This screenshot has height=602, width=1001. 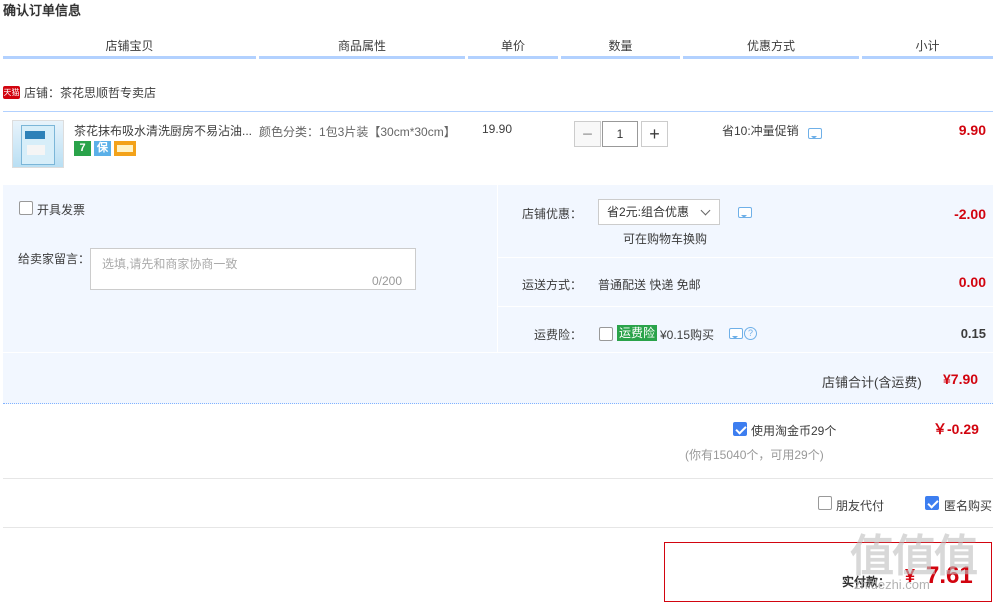 I want to click on column-header-item: 店铺宝贝, so click(x=129, y=48).